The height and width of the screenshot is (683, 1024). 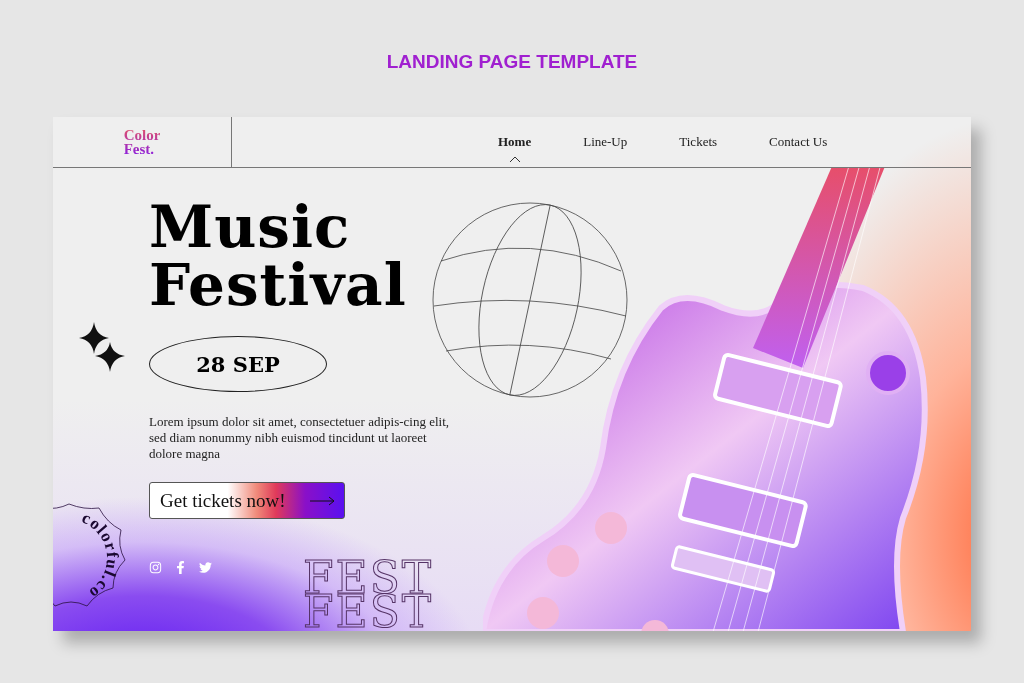 What do you see at coordinates (205, 567) in the screenshot?
I see `twitter-icon` at bounding box center [205, 567].